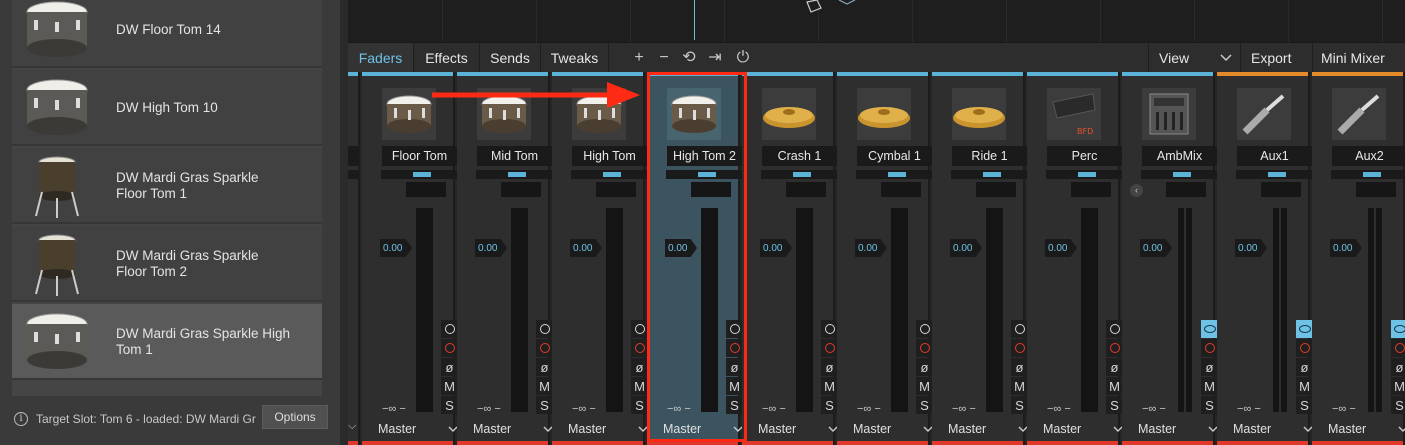  I want to click on channel-name: Aux1, so click(1274, 156).